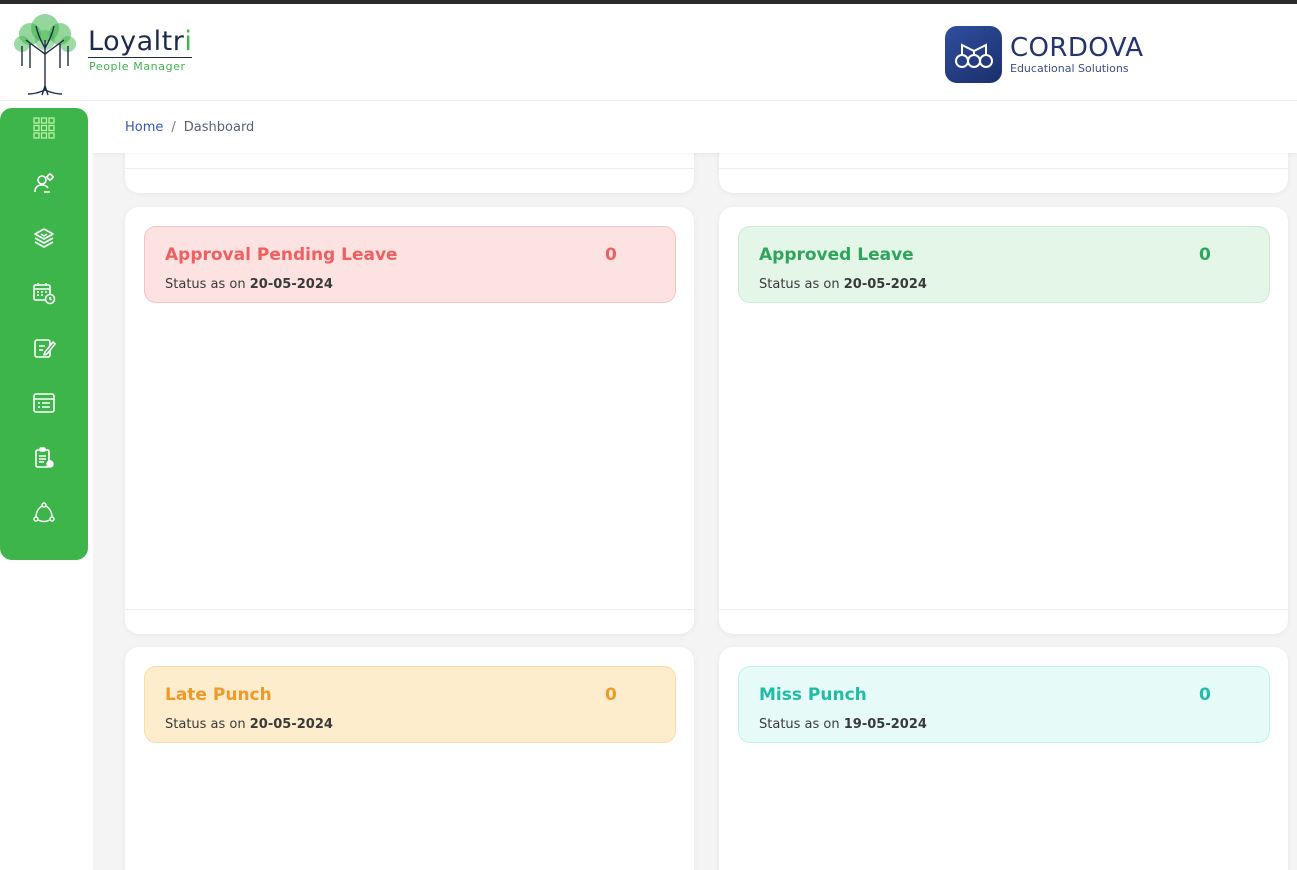 The image size is (1297, 870). What do you see at coordinates (140, 42) in the screenshot?
I see `brand-name: Loyaltri` at bounding box center [140, 42].